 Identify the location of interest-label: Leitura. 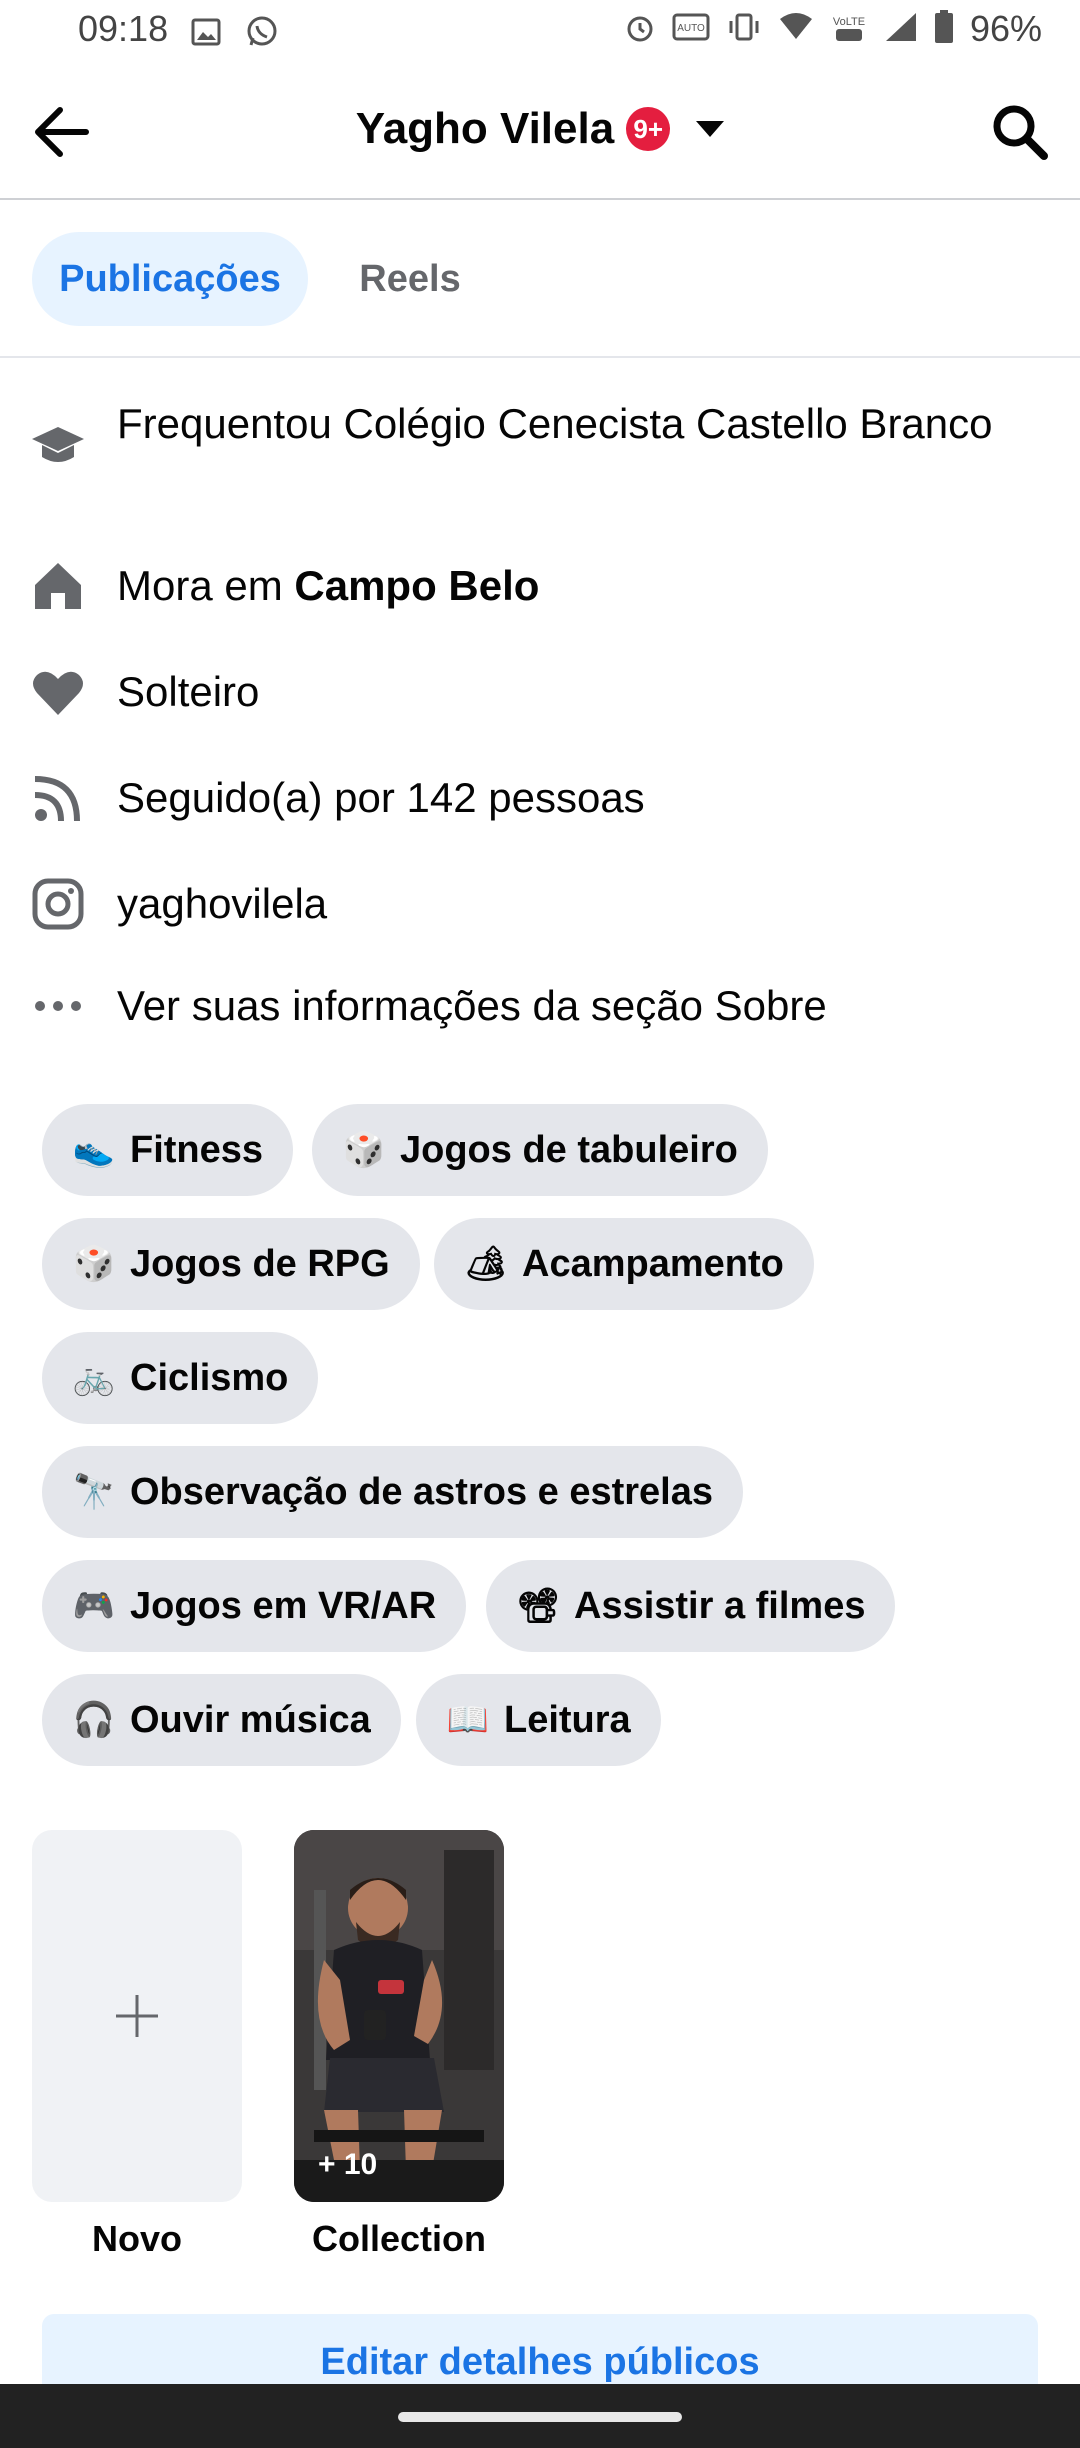
(567, 1719).